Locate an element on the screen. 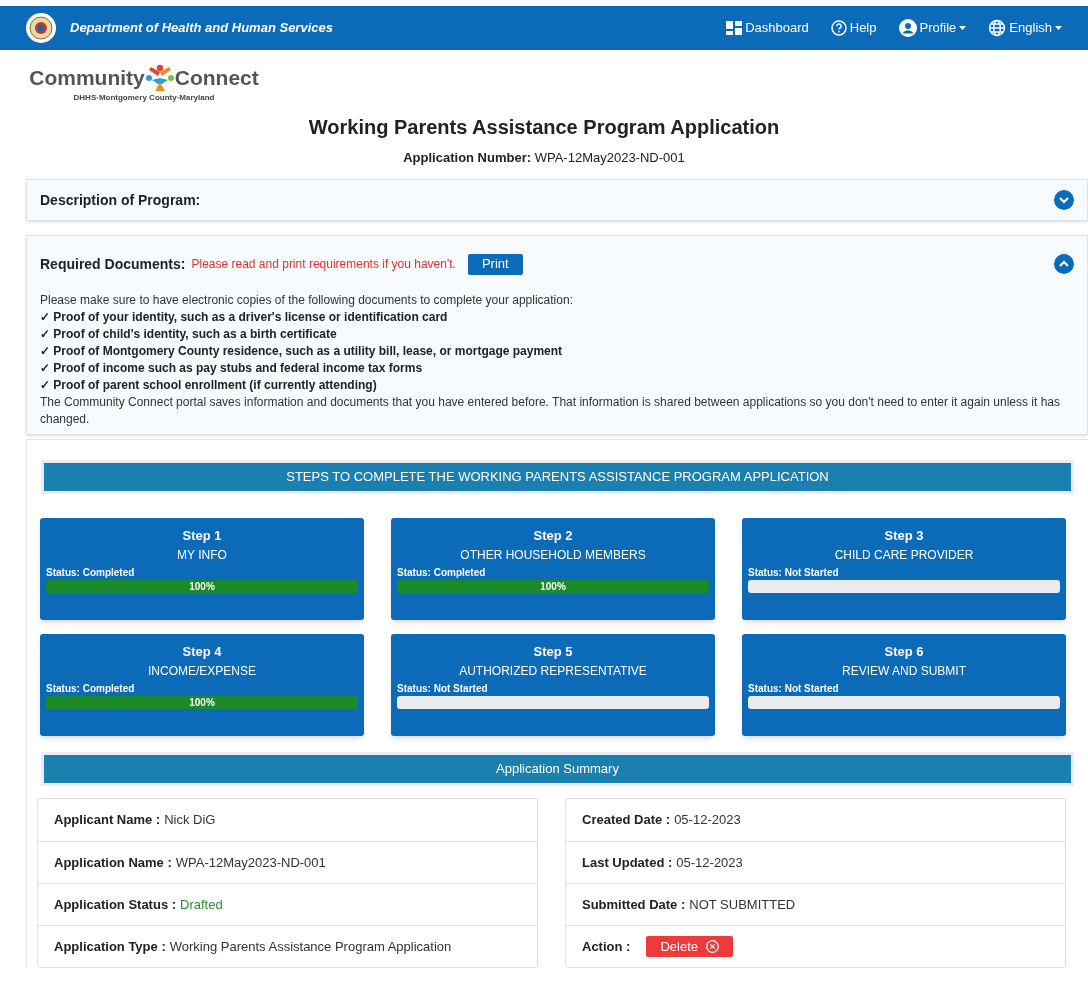  panel-title: Description of Program: is located at coordinates (120, 200).